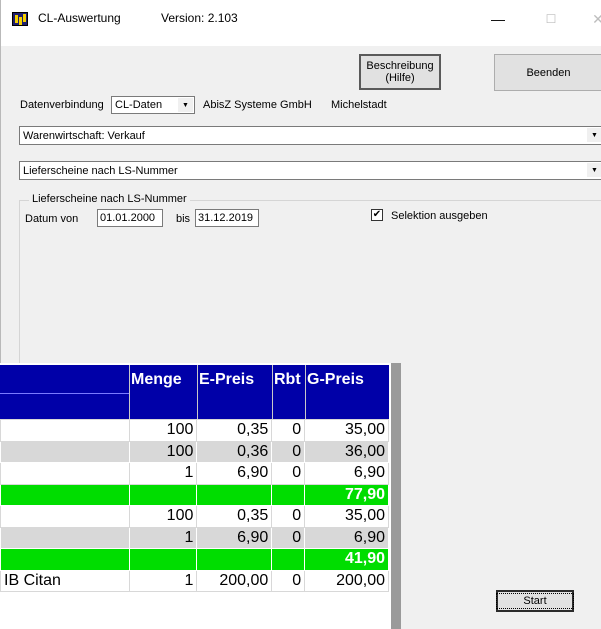  I want to click on cell-gpreis: 41,90, so click(346, 559).